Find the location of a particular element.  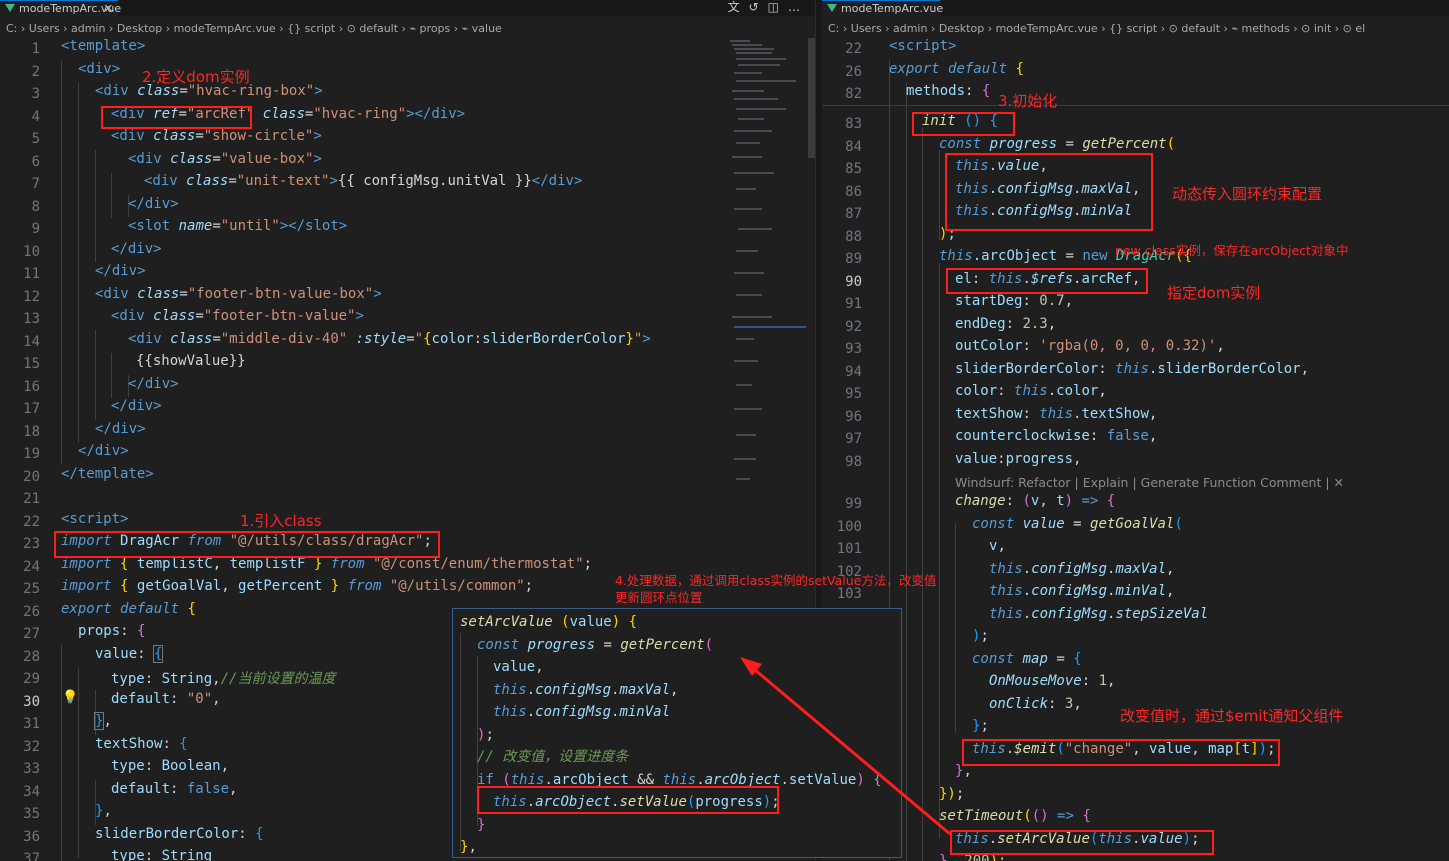

annotation-define-dom: 2.定义dom实例 is located at coordinates (196, 77).